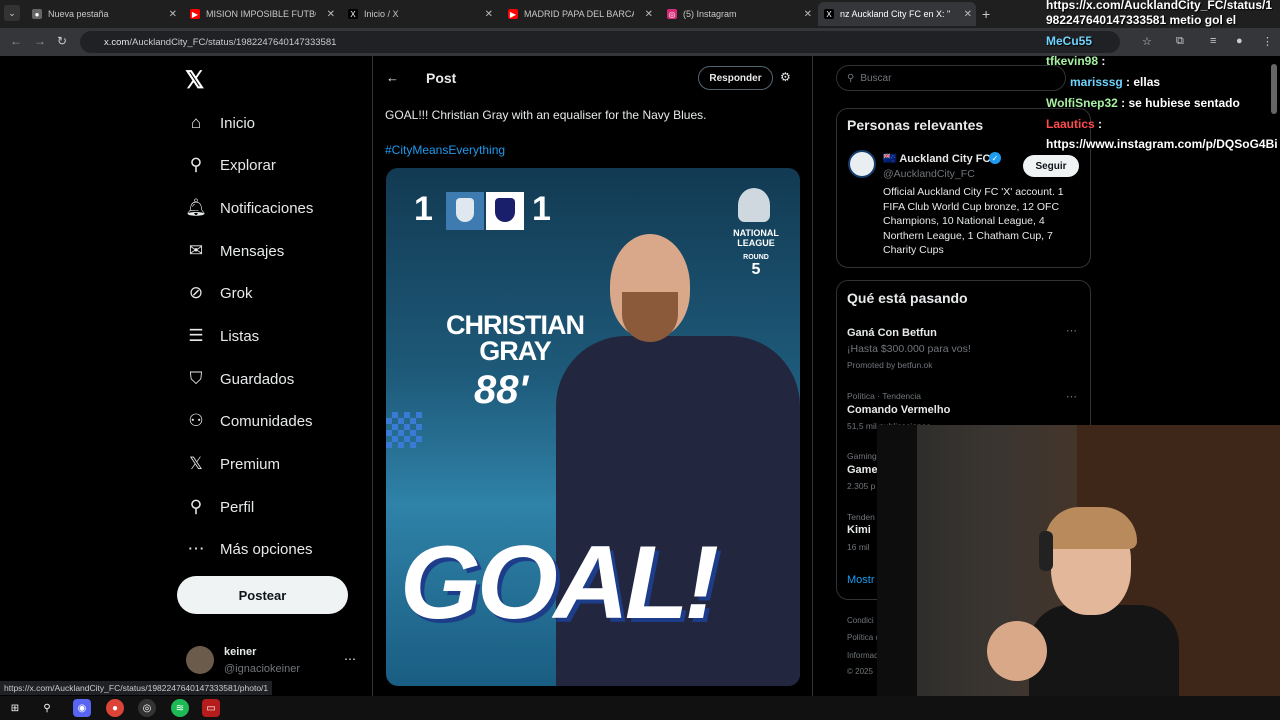  I want to click on bookmark-star-icon: ☆, so click(1147, 41).